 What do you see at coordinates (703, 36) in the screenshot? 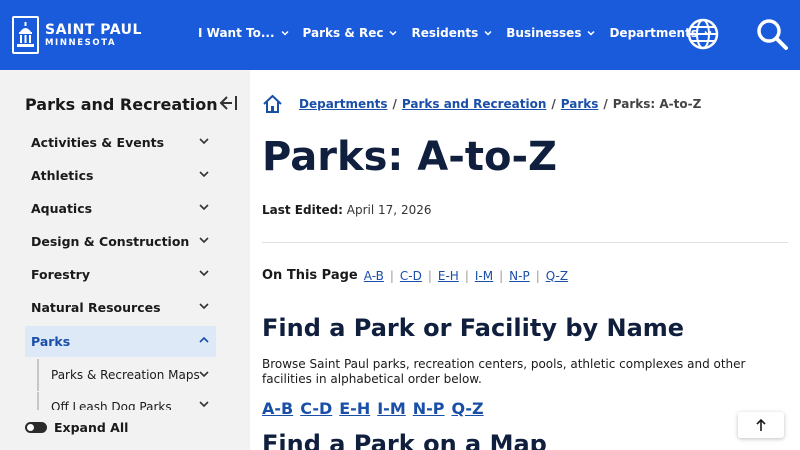
I see `globe-icon` at bounding box center [703, 36].